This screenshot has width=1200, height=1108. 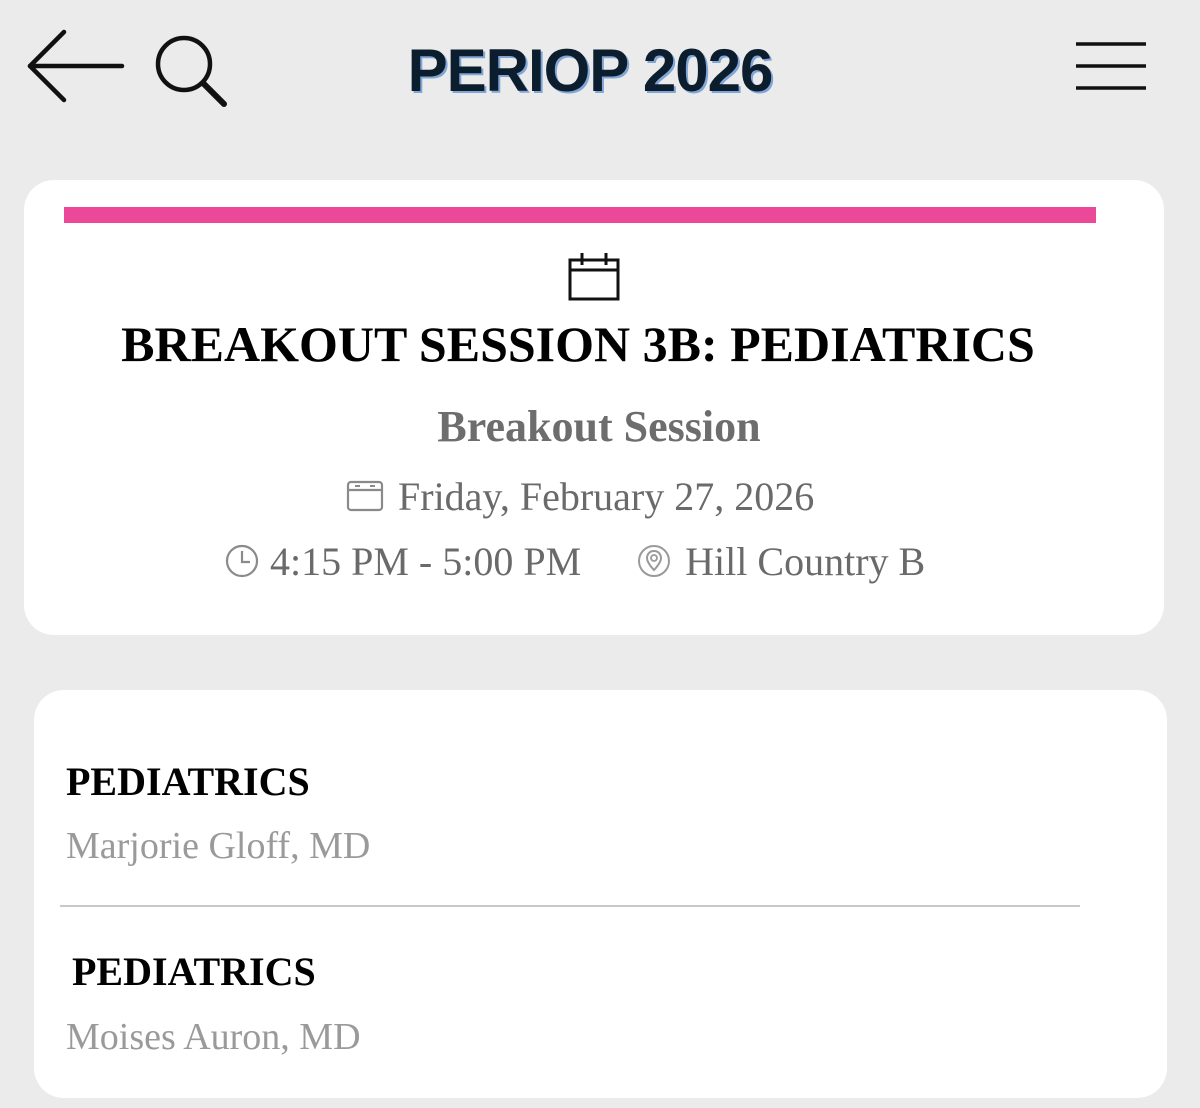 I want to click on speaker-divider, so click(x=570, y=906).